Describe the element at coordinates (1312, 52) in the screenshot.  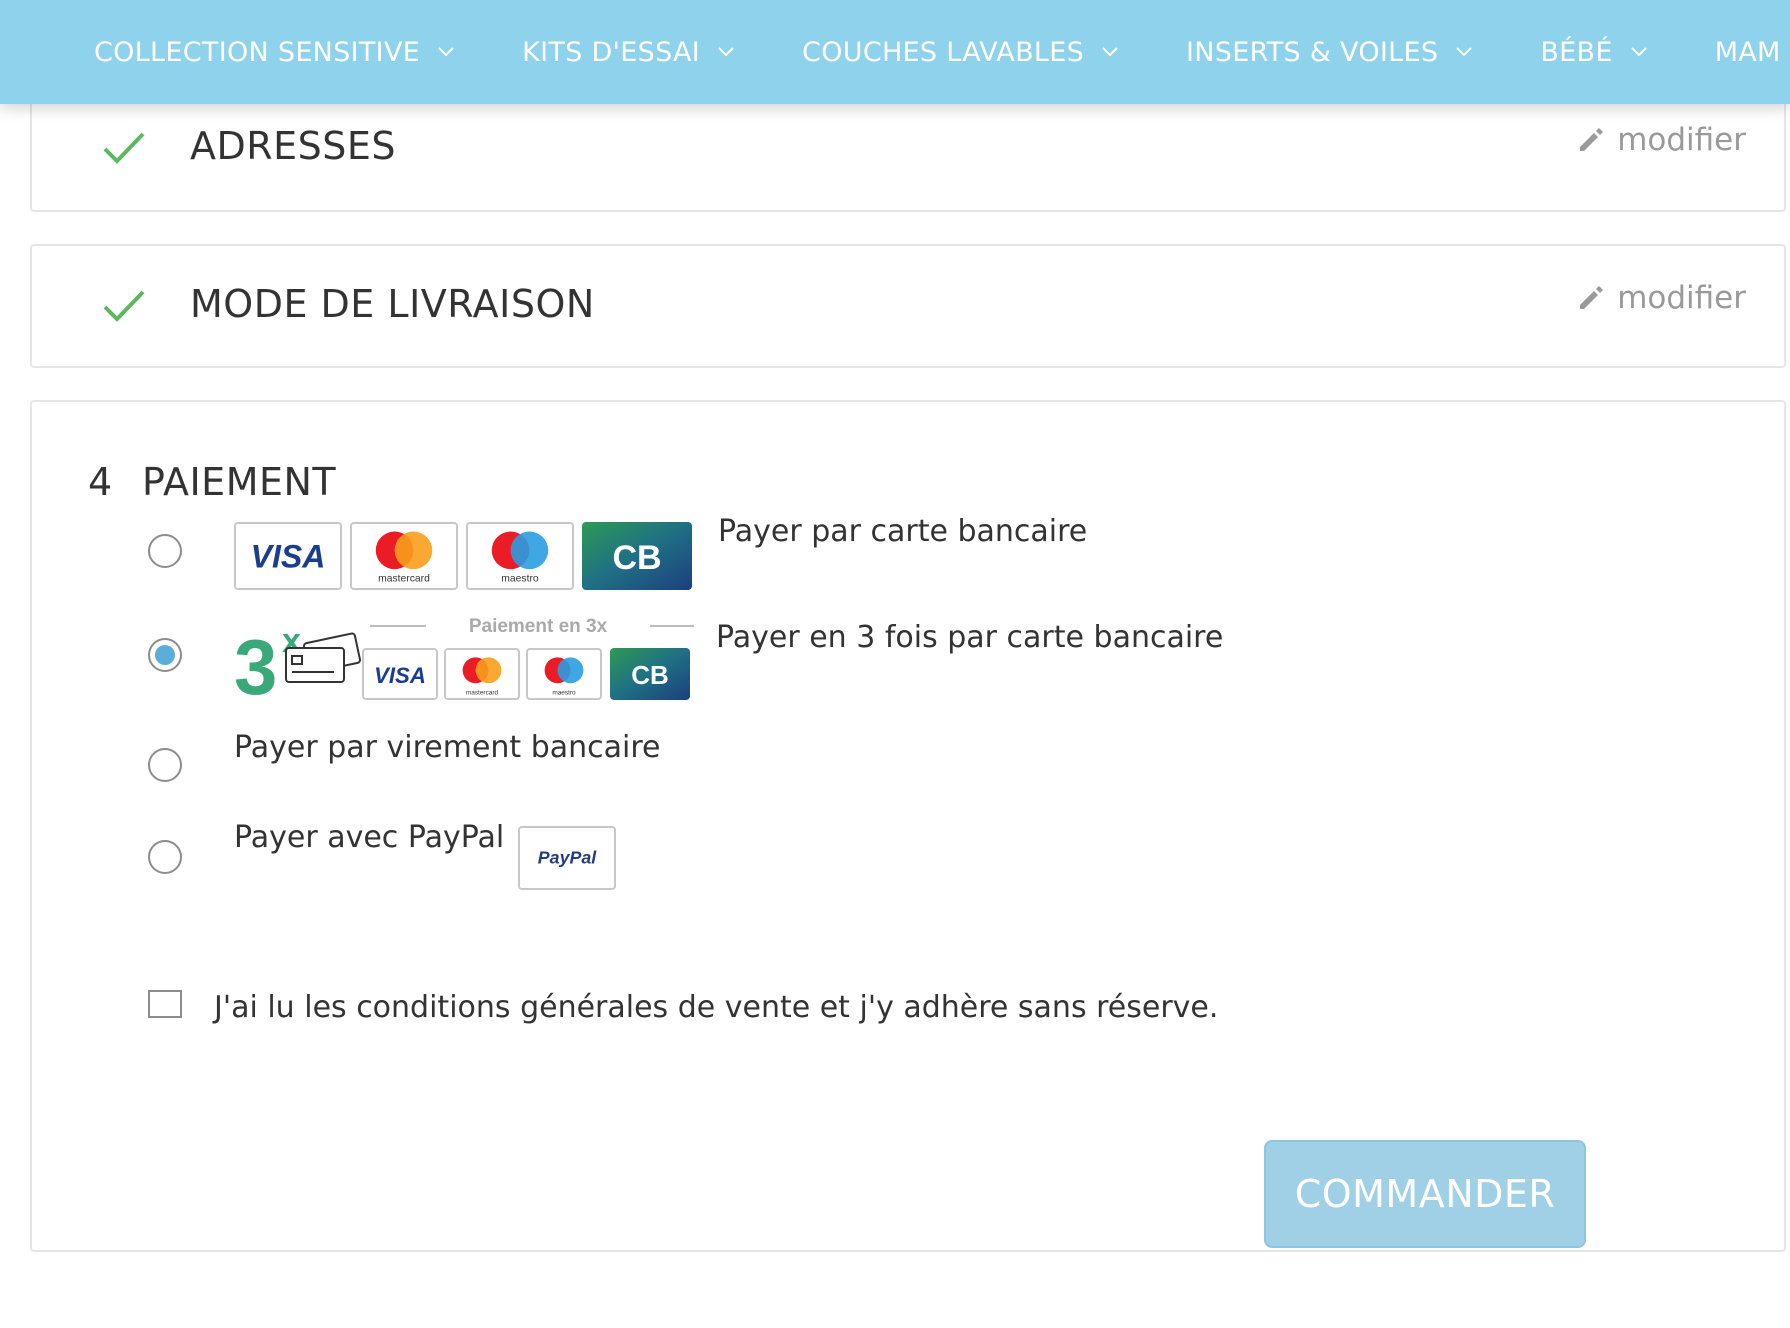
I see `nav-item-label: INSERTS & VOILES` at that location.